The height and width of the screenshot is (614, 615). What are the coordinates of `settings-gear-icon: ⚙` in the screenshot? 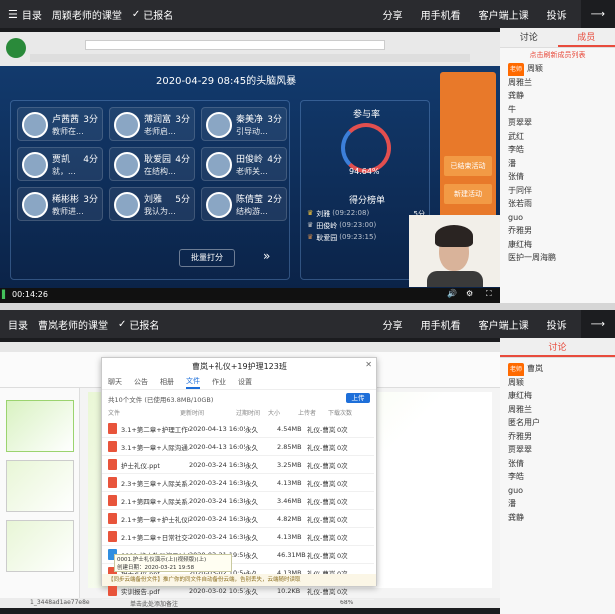 It's located at (469, 293).